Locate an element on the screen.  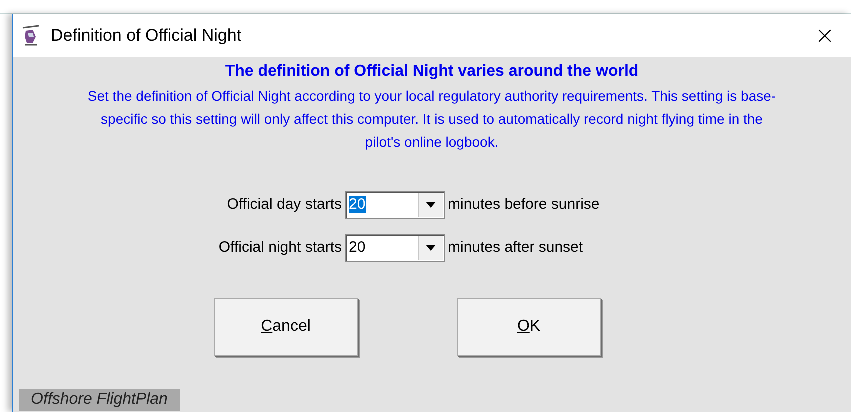
setting-label: Official night starts is located at coordinates (280, 248).